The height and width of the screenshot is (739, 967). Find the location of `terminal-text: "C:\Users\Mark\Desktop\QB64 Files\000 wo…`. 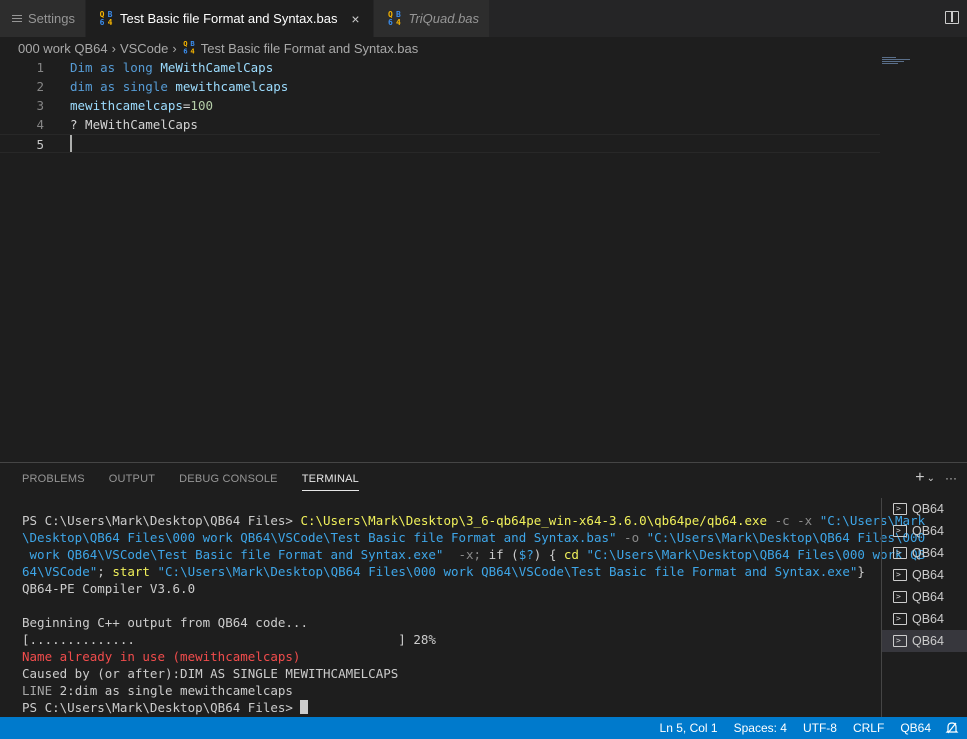

terminal-text: "C:\Users\Mark\Desktop\QB64 Files\000 wo… is located at coordinates (503, 571).